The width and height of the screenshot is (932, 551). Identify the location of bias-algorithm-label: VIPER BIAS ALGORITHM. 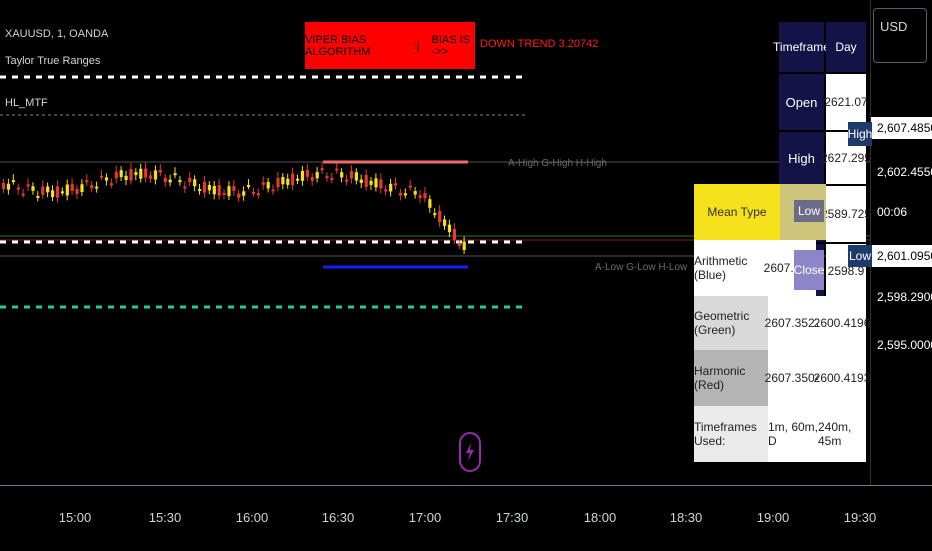
(338, 45).